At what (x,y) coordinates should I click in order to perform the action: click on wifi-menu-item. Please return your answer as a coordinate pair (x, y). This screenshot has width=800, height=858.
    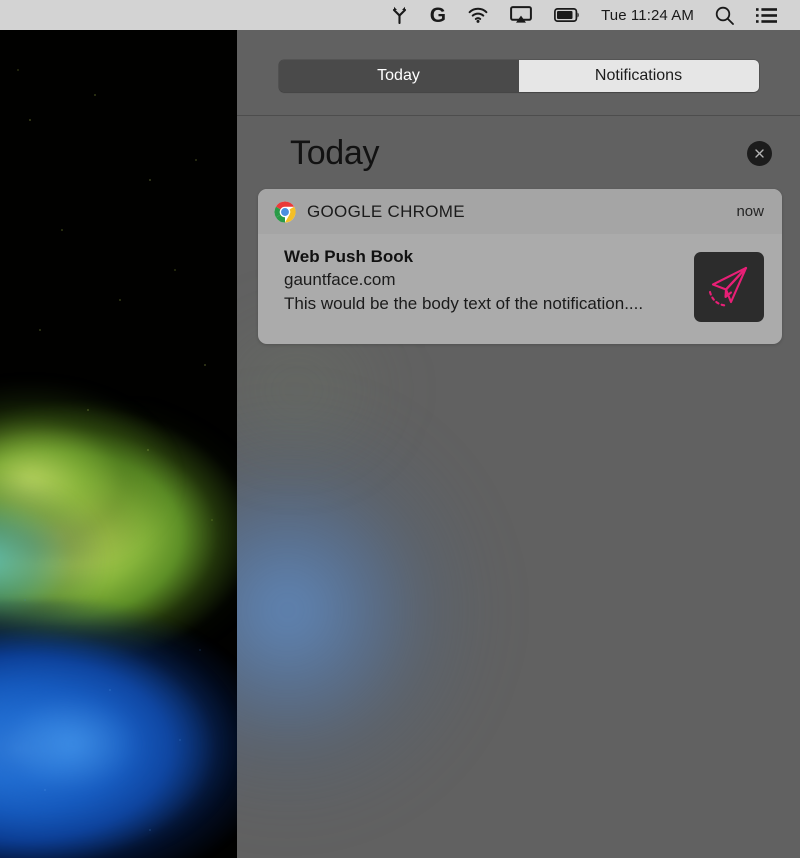
    Looking at the image, I should click on (478, 15).